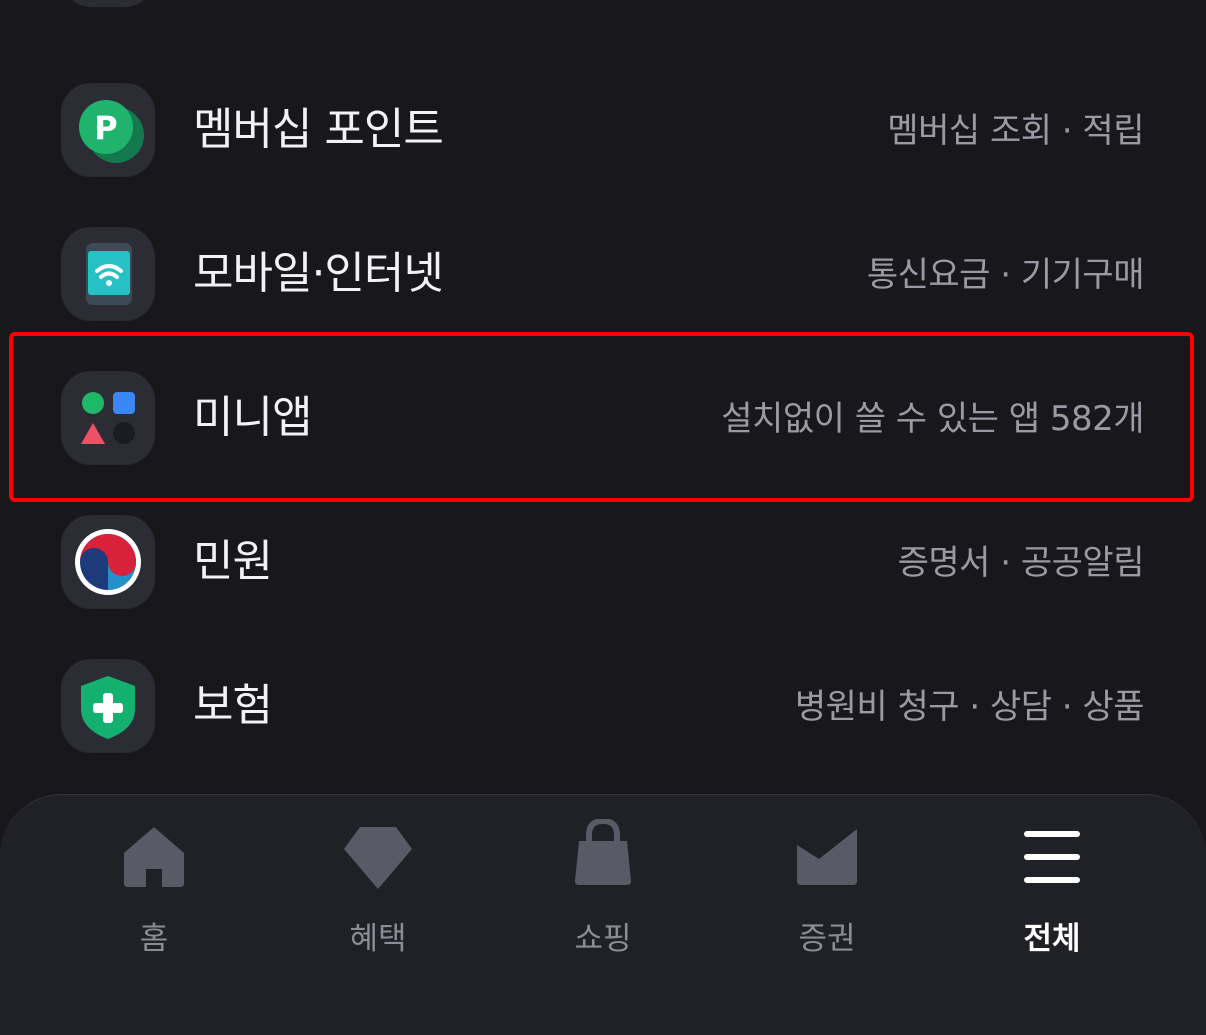 The width and height of the screenshot is (1206, 1035). What do you see at coordinates (603, 16) in the screenshot?
I see `menu-row-partial` at bounding box center [603, 16].